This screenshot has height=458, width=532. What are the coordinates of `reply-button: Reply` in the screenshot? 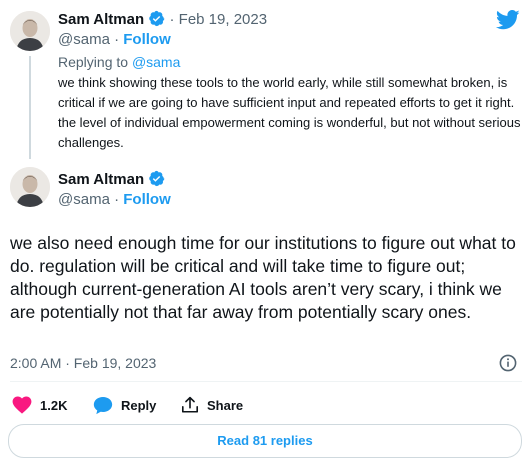 It's located at (124, 405).